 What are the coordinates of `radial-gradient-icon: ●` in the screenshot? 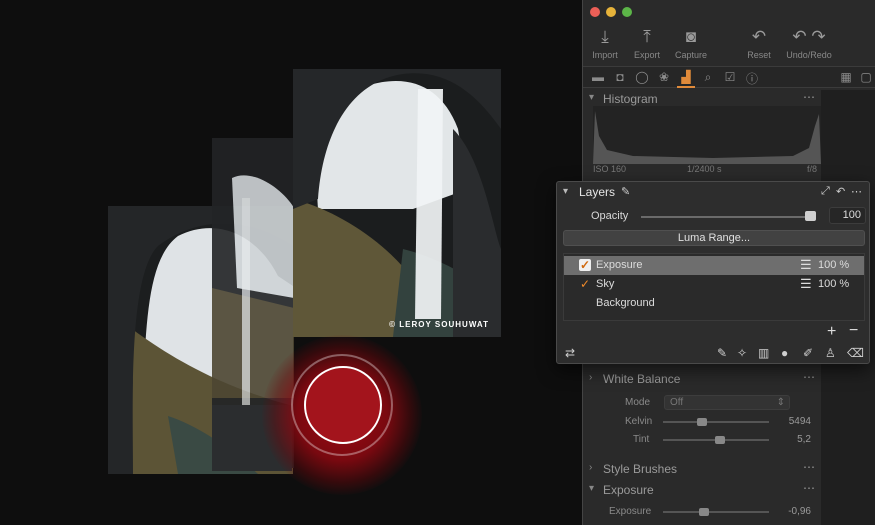 It's located at (784, 353).